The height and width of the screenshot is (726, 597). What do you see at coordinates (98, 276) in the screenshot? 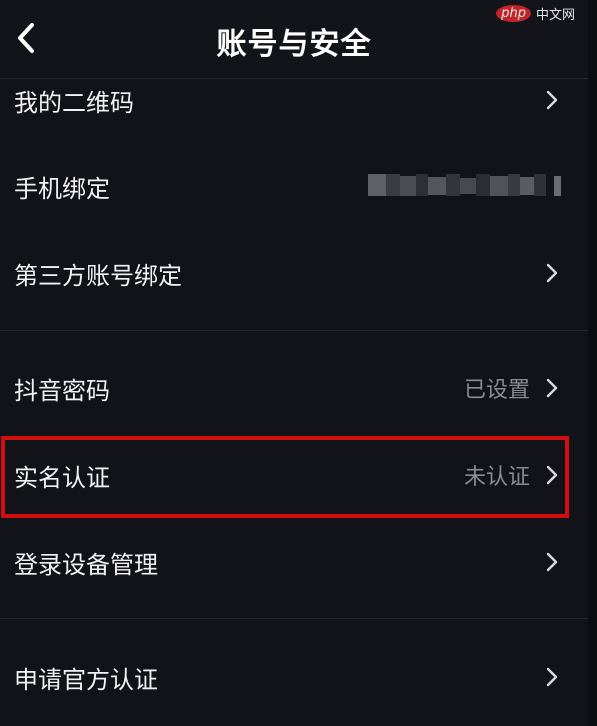
I see `row-label: 第三方账号绑定` at bounding box center [98, 276].